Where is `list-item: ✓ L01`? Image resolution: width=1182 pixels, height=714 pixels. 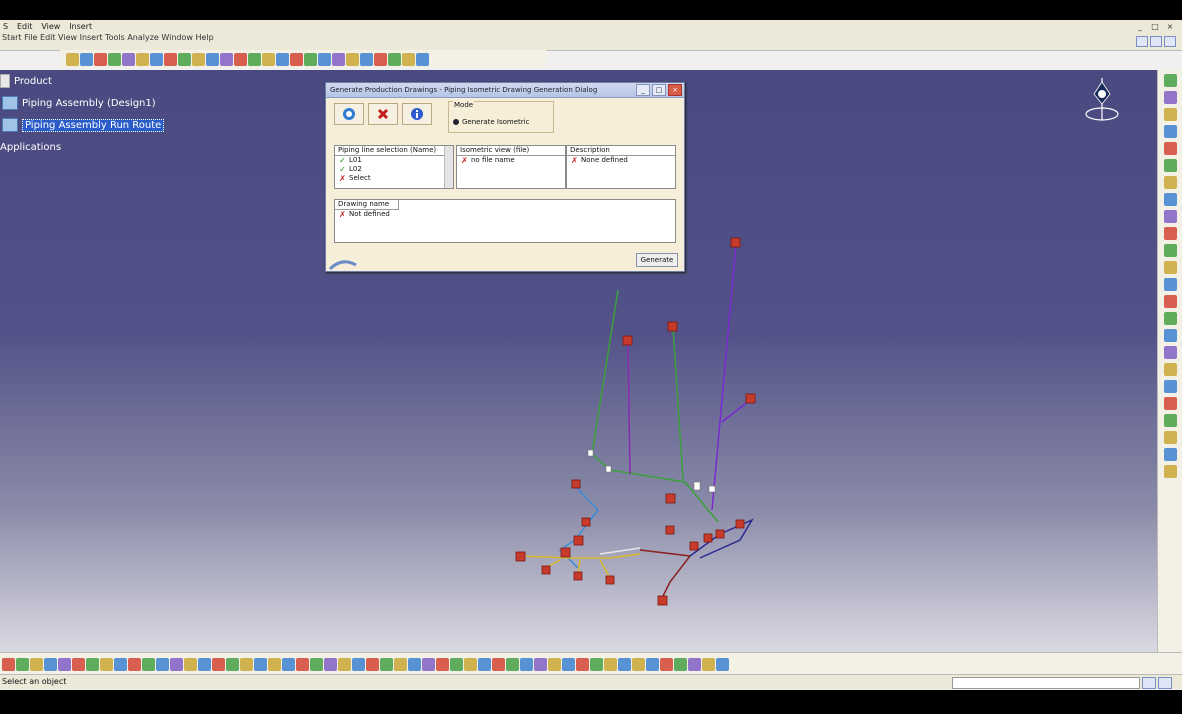 list-item: ✓ L01 is located at coordinates (394, 160).